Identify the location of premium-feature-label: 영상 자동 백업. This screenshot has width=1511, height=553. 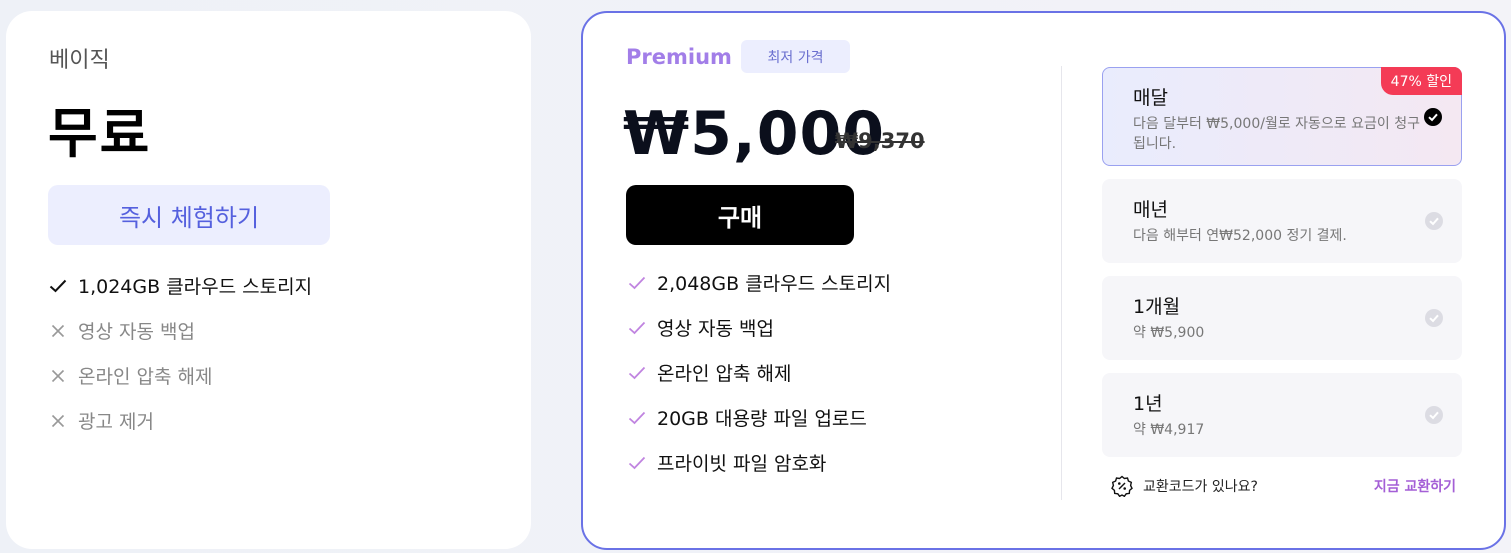
(715, 329).